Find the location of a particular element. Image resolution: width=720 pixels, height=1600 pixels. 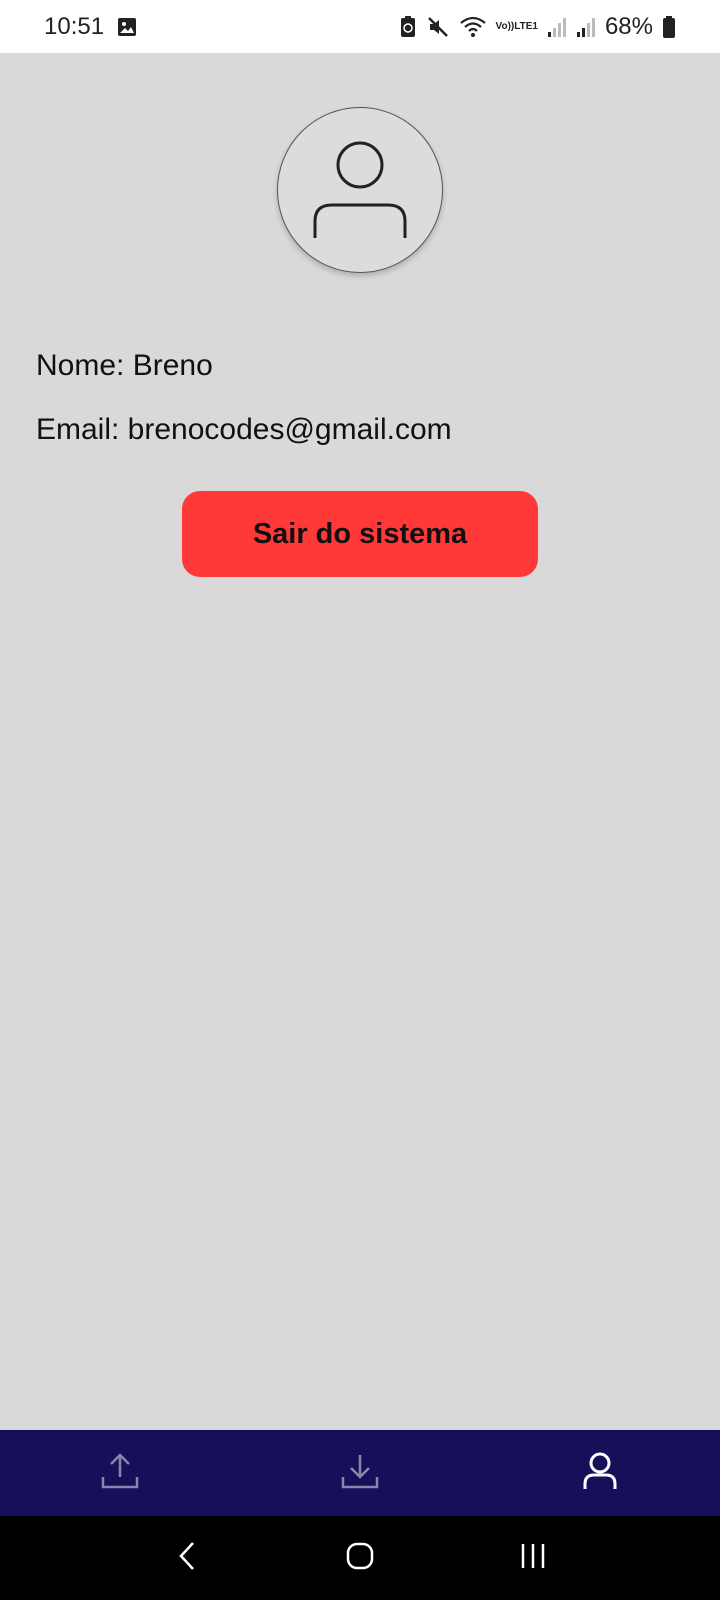

user-email: Email: brenocodes@gmail.com is located at coordinates (244, 429).